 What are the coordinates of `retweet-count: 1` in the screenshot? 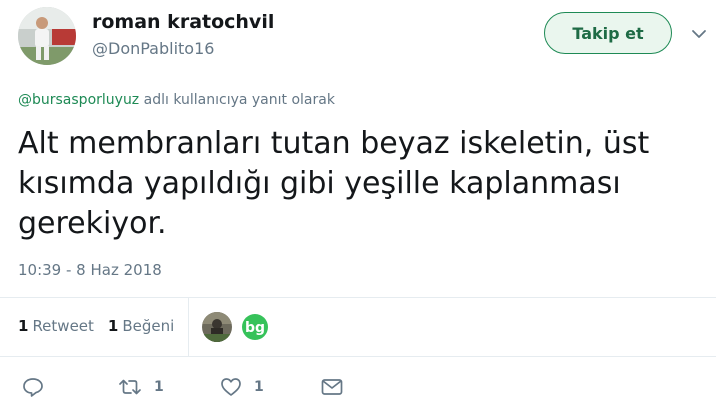 It's located at (159, 387).